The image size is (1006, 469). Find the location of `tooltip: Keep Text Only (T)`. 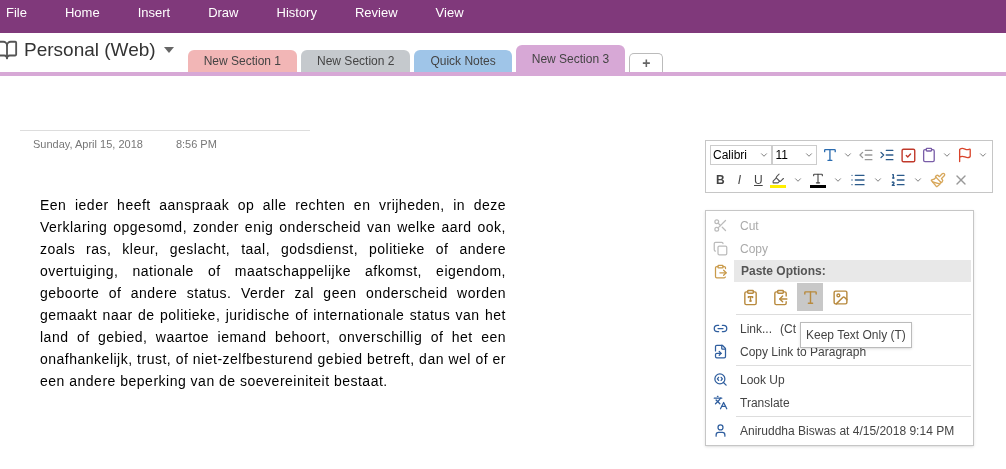

tooltip: Keep Text Only (T) is located at coordinates (856, 335).